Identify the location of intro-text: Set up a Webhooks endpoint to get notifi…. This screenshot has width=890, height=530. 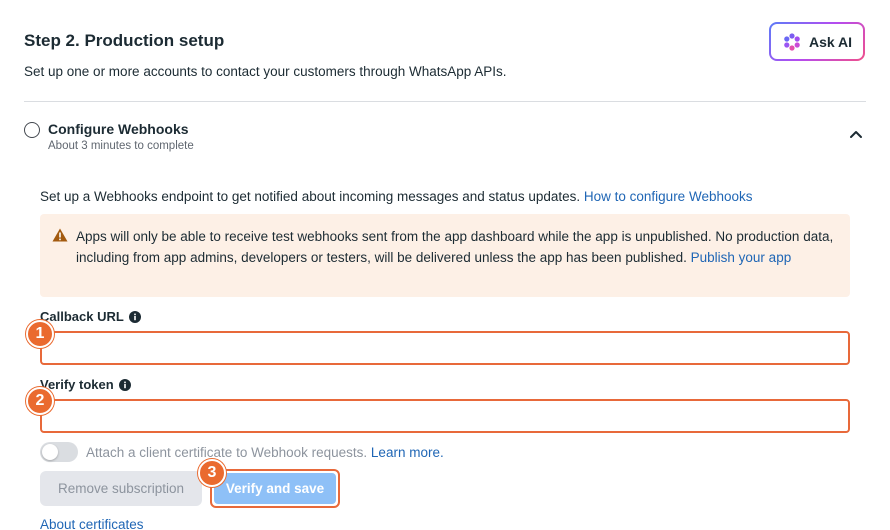
(310, 196).